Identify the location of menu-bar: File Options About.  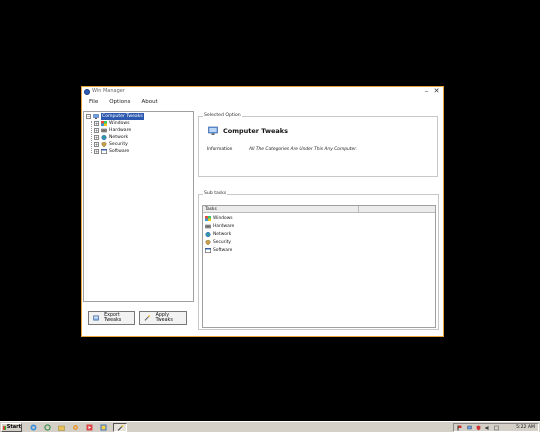
(126, 102).